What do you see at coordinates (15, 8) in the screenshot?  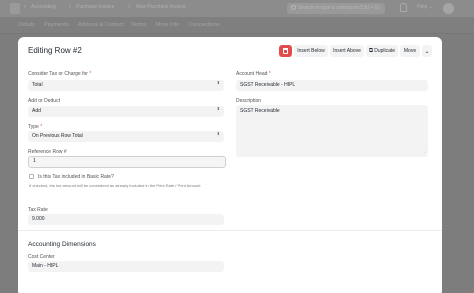 I see `app-logo` at bounding box center [15, 8].